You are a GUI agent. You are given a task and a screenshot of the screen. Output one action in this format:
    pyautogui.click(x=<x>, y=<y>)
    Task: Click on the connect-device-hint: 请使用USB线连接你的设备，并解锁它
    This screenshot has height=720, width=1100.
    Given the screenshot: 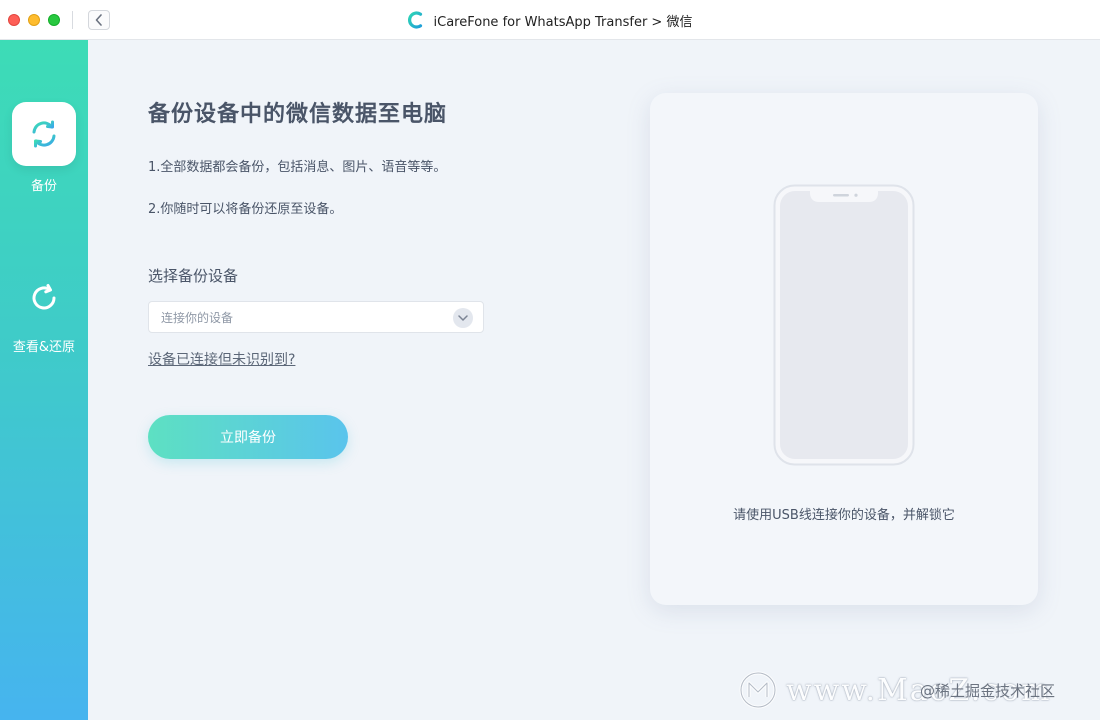 What is the action you would take?
    pyautogui.click(x=844, y=515)
    